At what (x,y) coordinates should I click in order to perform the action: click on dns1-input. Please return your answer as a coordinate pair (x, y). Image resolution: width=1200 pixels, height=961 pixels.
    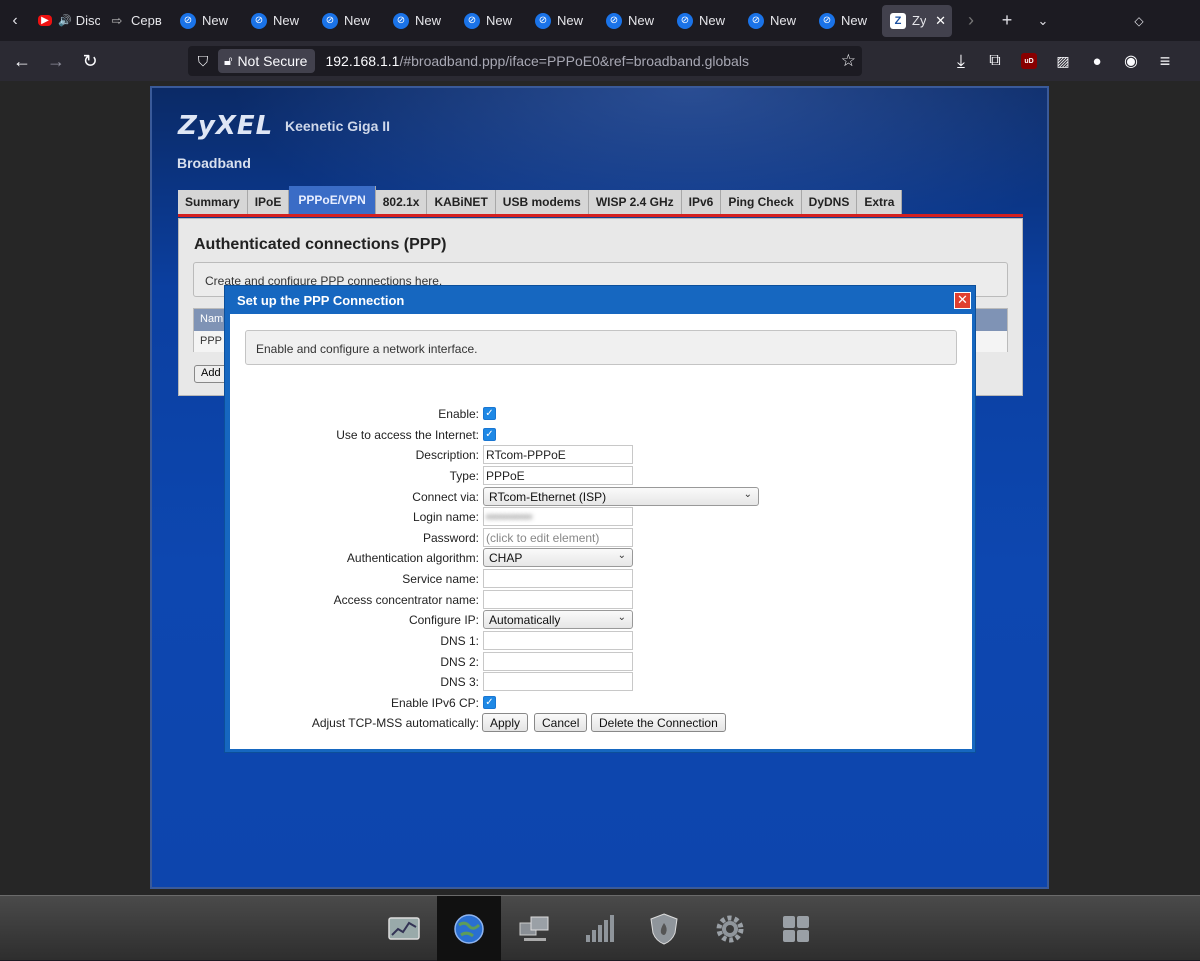
    Looking at the image, I should click on (558, 640).